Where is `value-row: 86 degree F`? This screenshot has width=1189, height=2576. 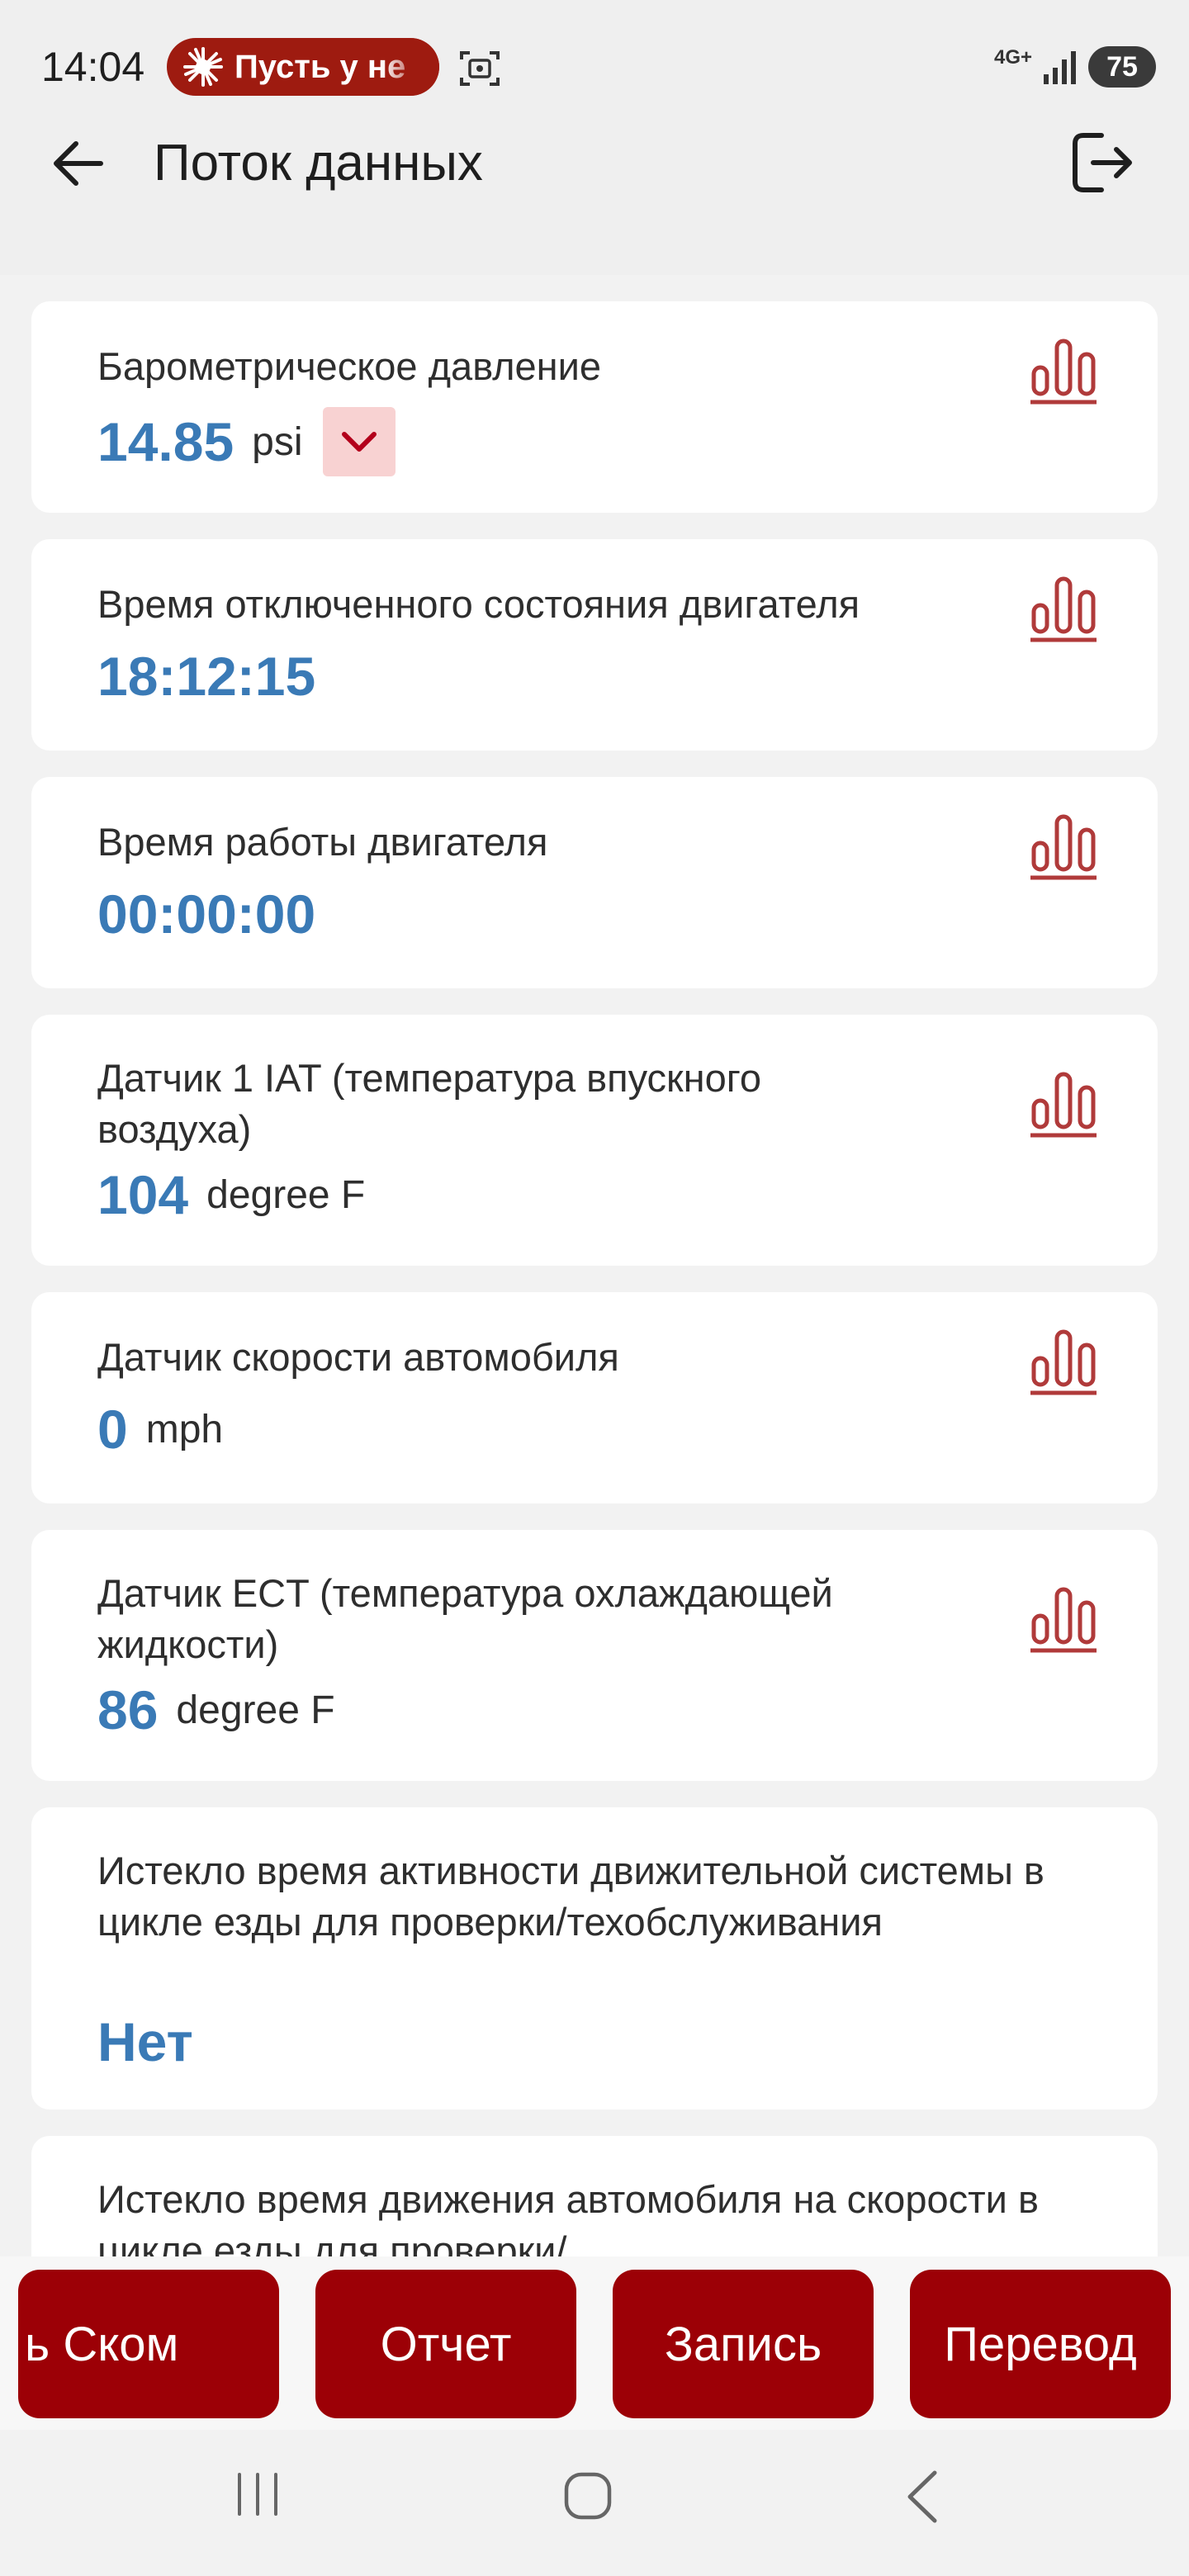
value-row: 86 degree F is located at coordinates (216, 1710).